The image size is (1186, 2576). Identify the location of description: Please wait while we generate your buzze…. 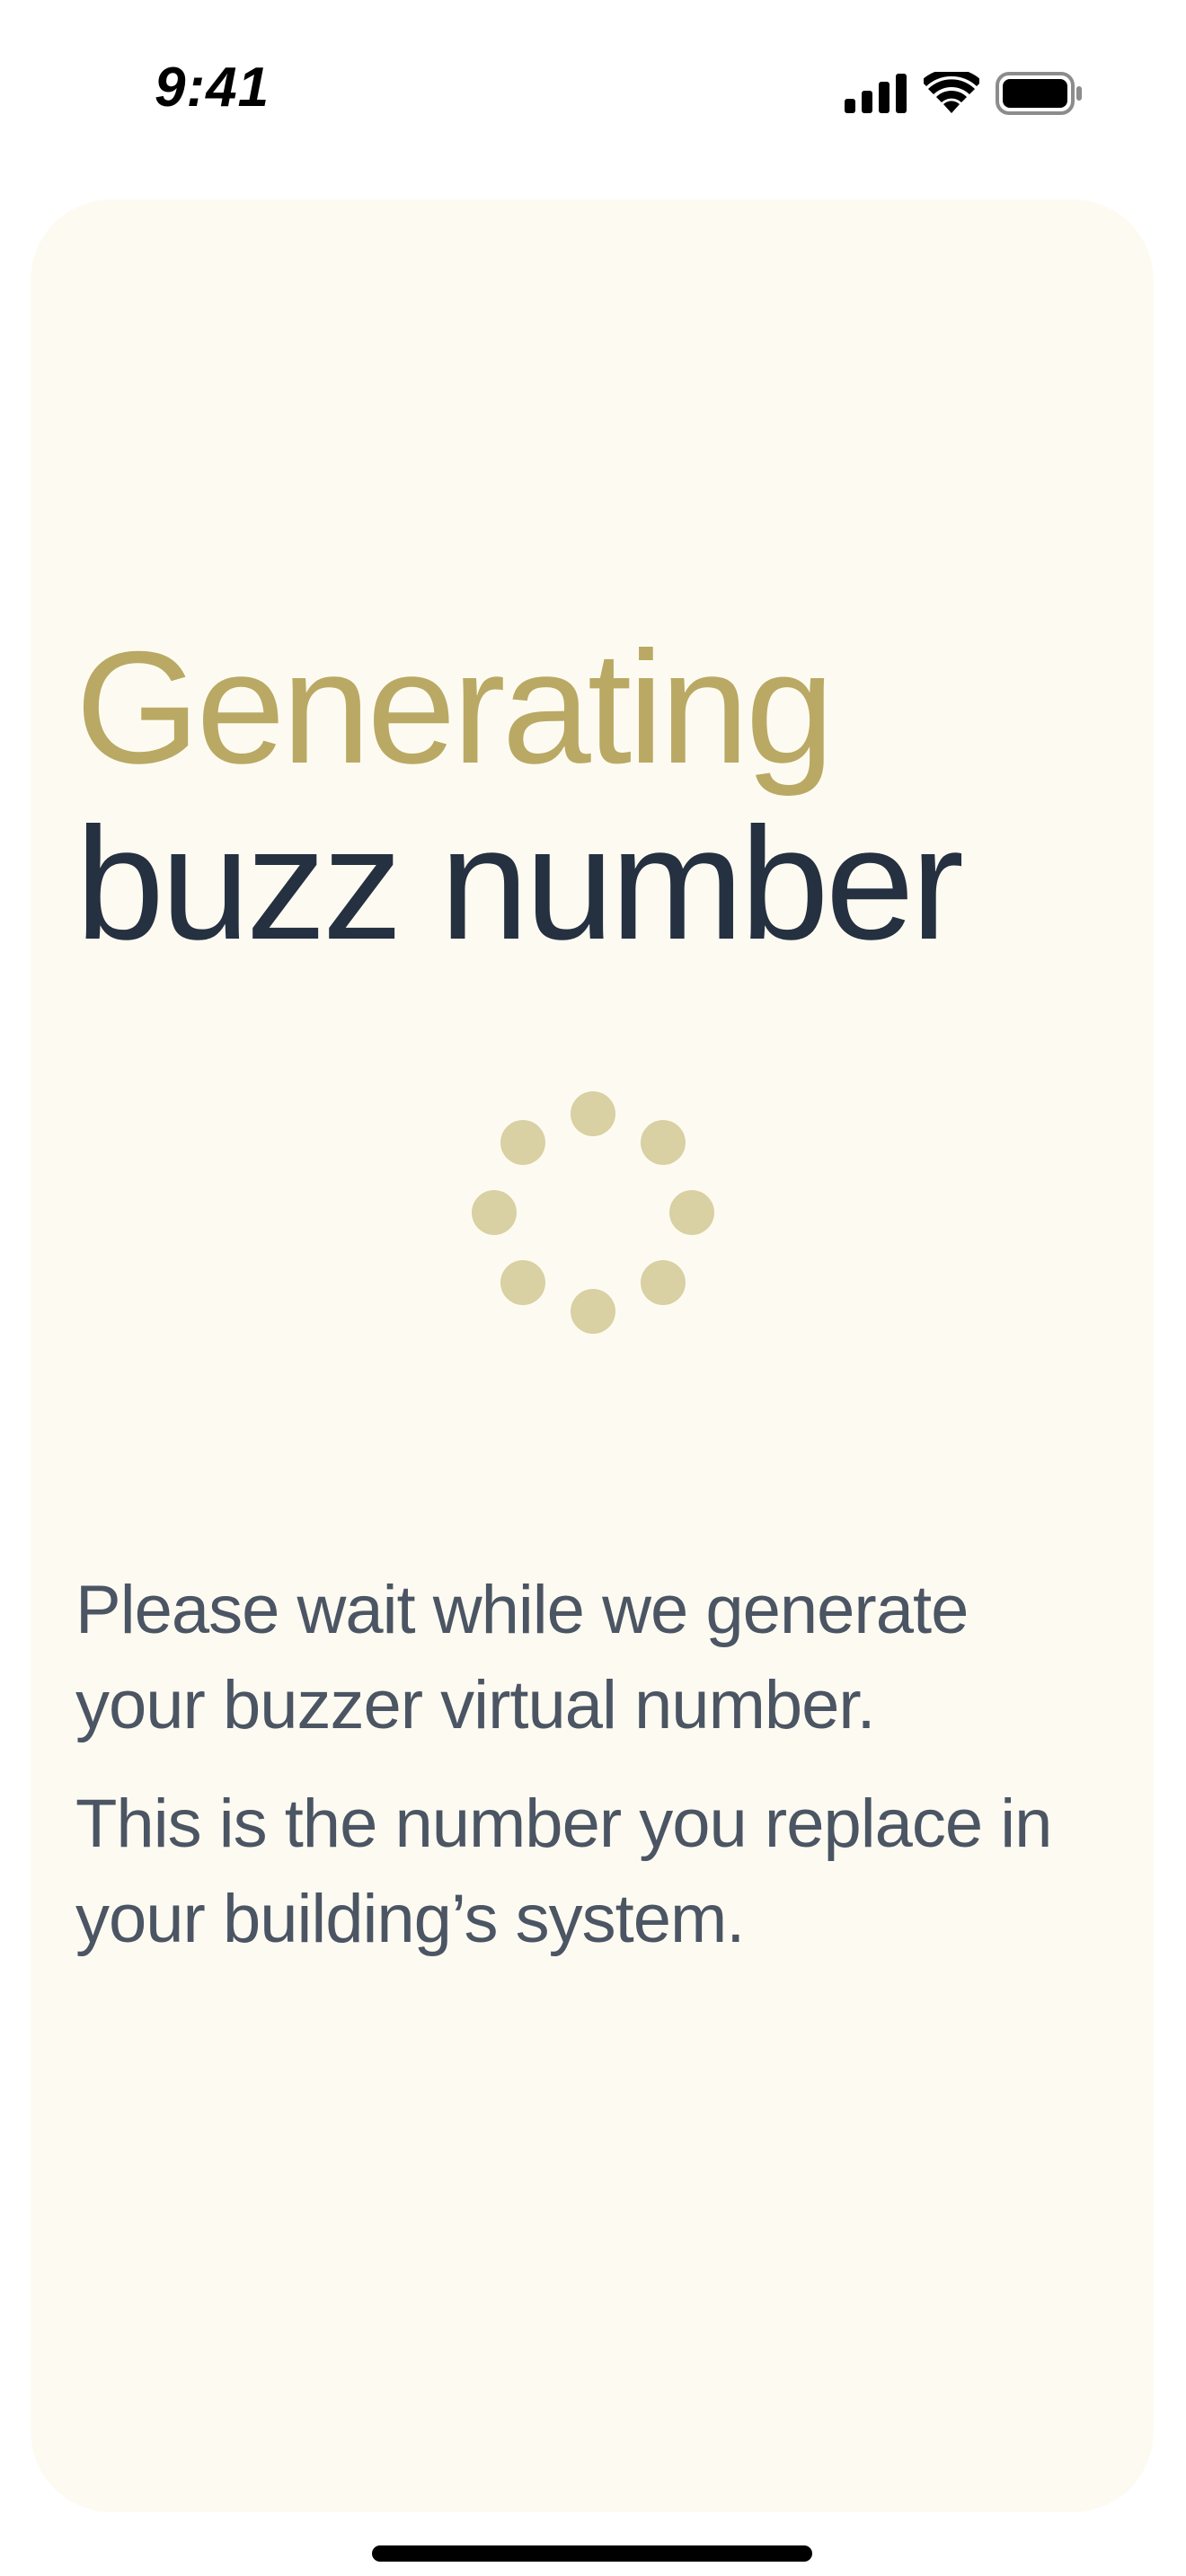
(587, 1776).